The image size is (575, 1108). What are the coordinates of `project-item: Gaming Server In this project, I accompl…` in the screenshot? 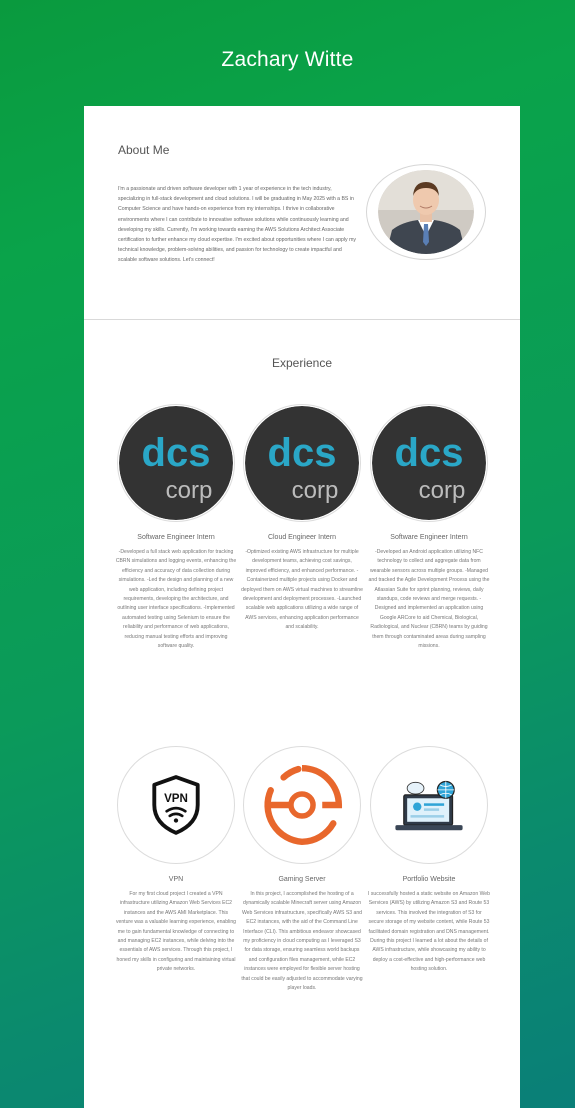 It's located at (302, 869).